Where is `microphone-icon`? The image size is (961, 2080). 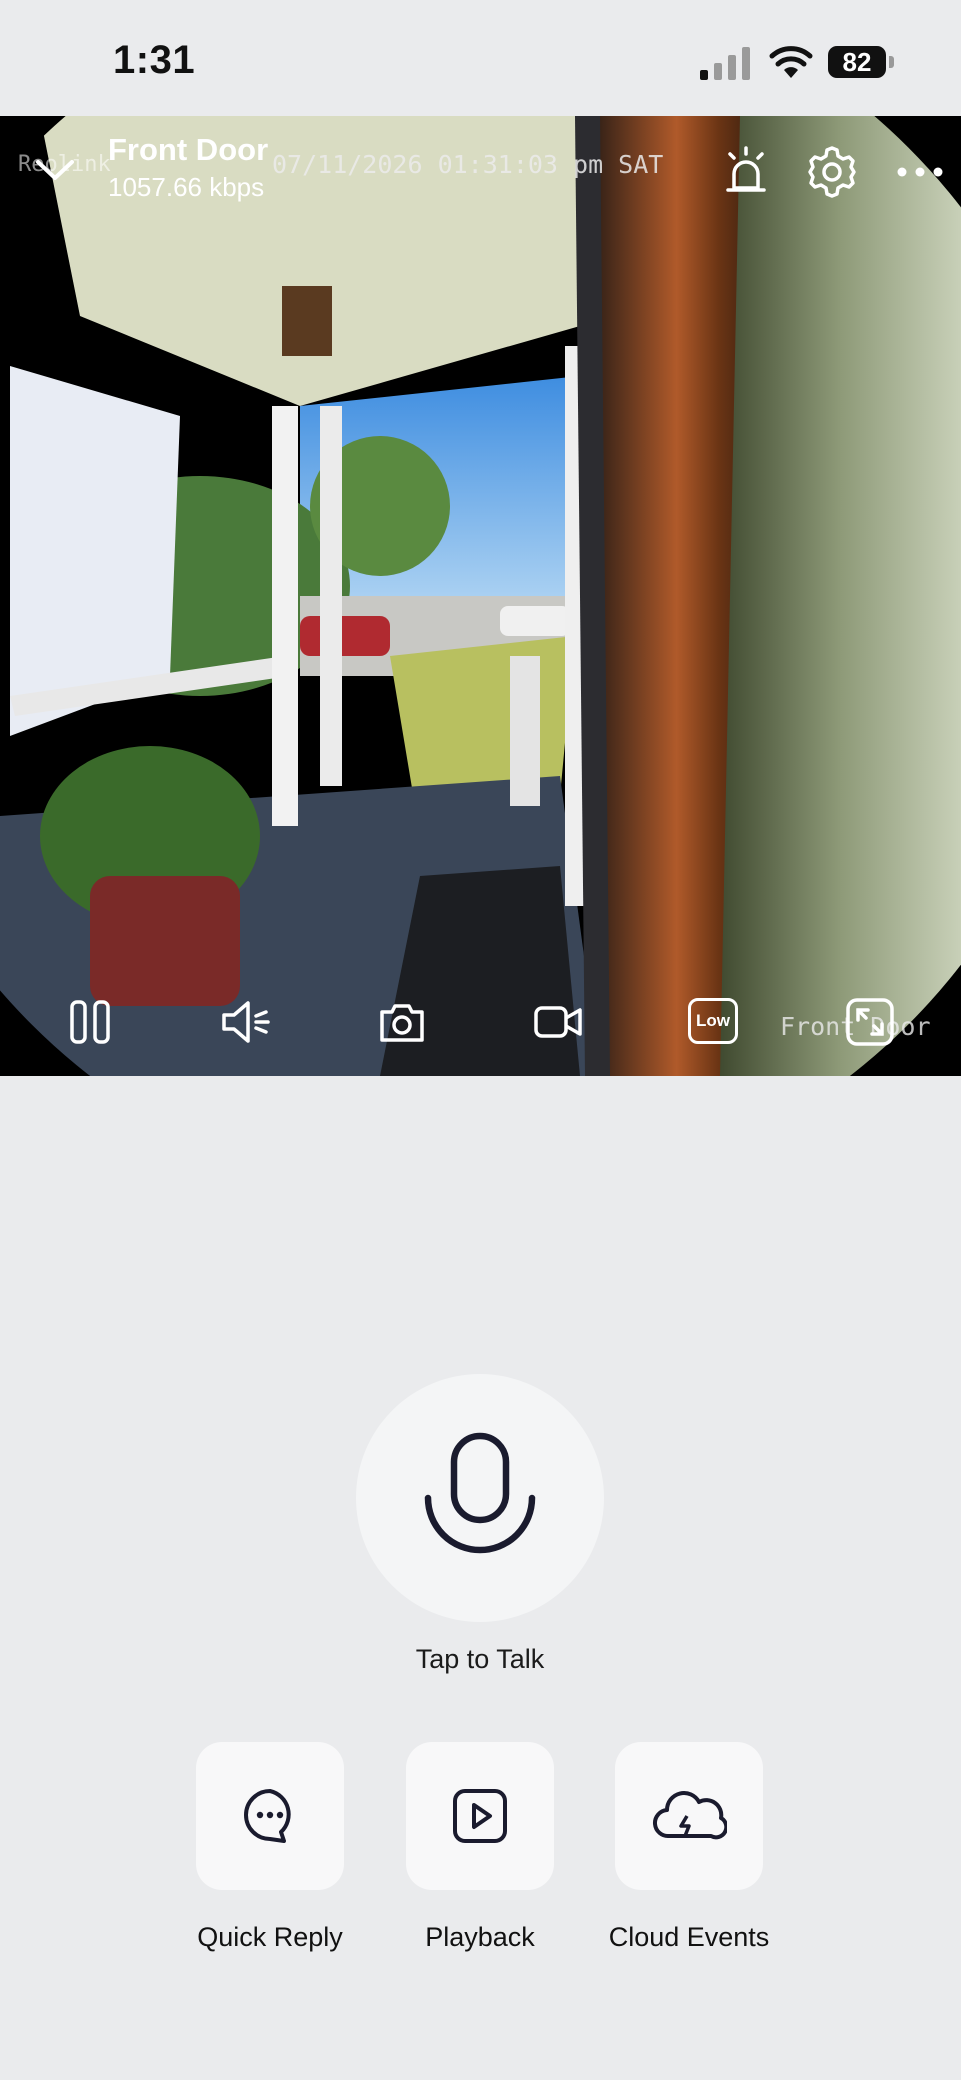
microphone-icon is located at coordinates (480, 1493).